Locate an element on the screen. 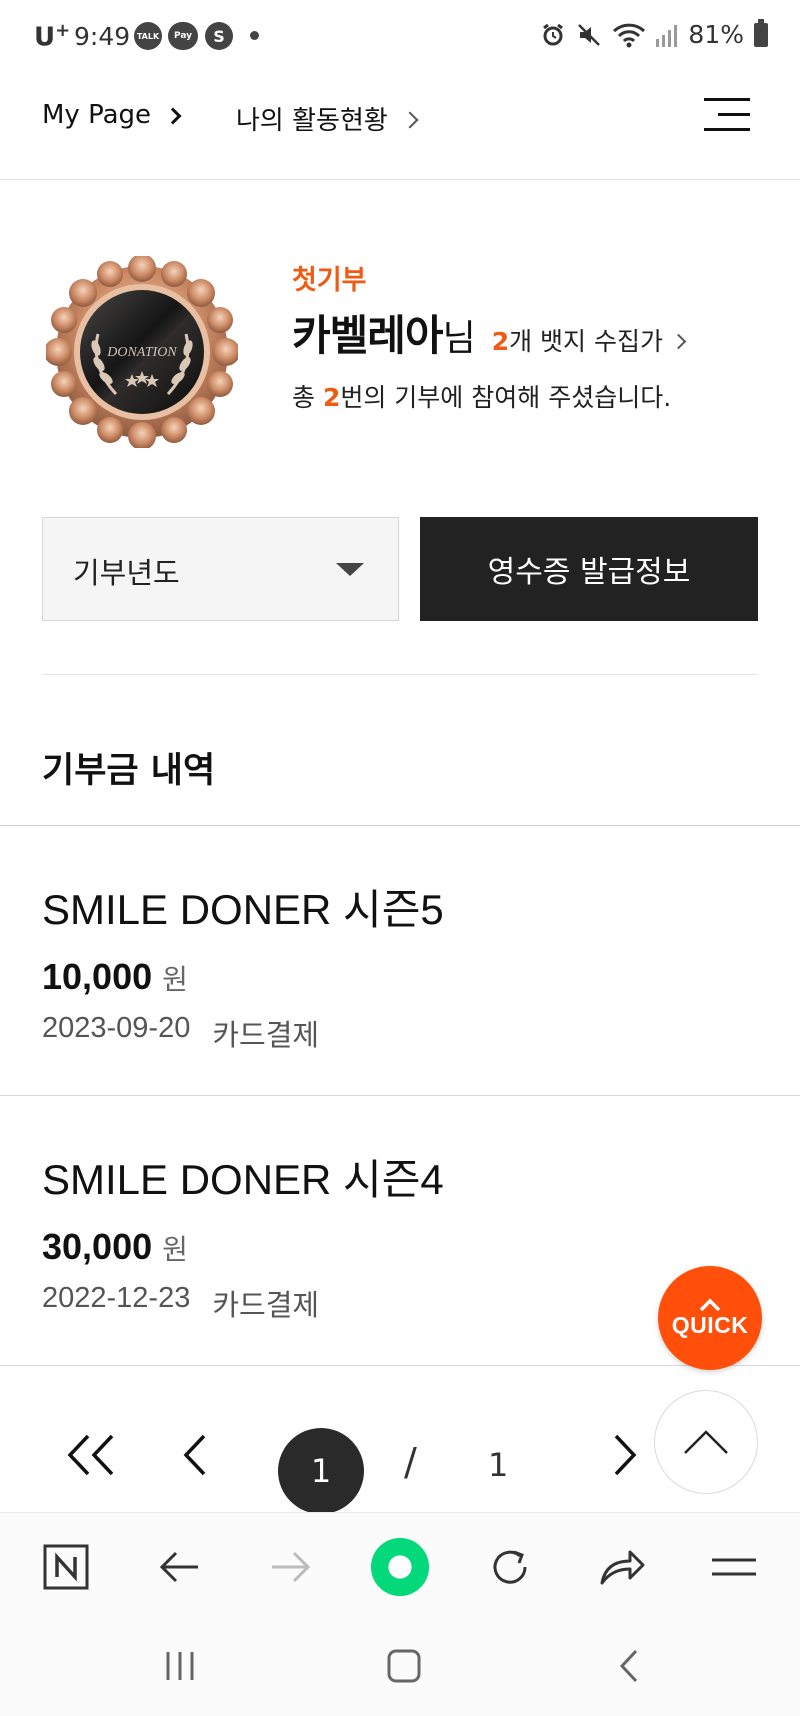 The width and height of the screenshot is (800, 1716). hamburger-menu-button is located at coordinates (727, 115).